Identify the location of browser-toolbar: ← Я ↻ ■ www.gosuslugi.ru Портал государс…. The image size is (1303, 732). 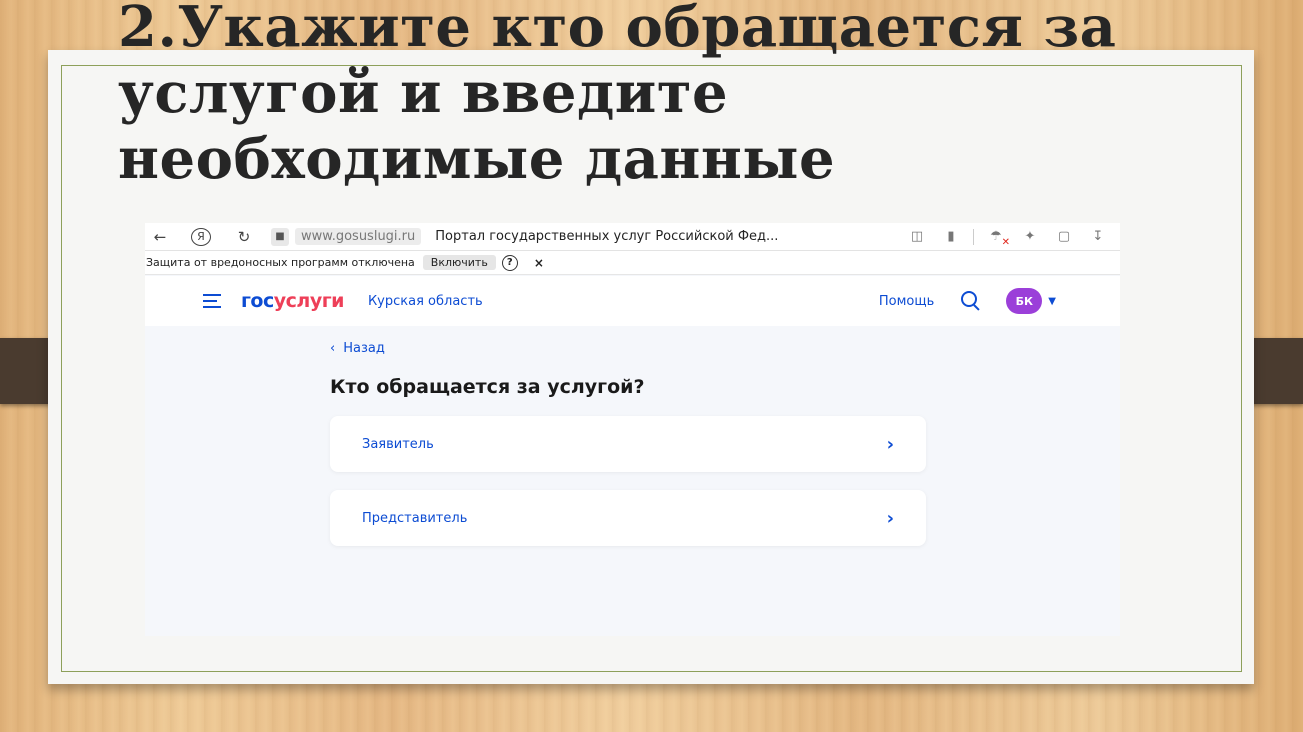
(632, 237).